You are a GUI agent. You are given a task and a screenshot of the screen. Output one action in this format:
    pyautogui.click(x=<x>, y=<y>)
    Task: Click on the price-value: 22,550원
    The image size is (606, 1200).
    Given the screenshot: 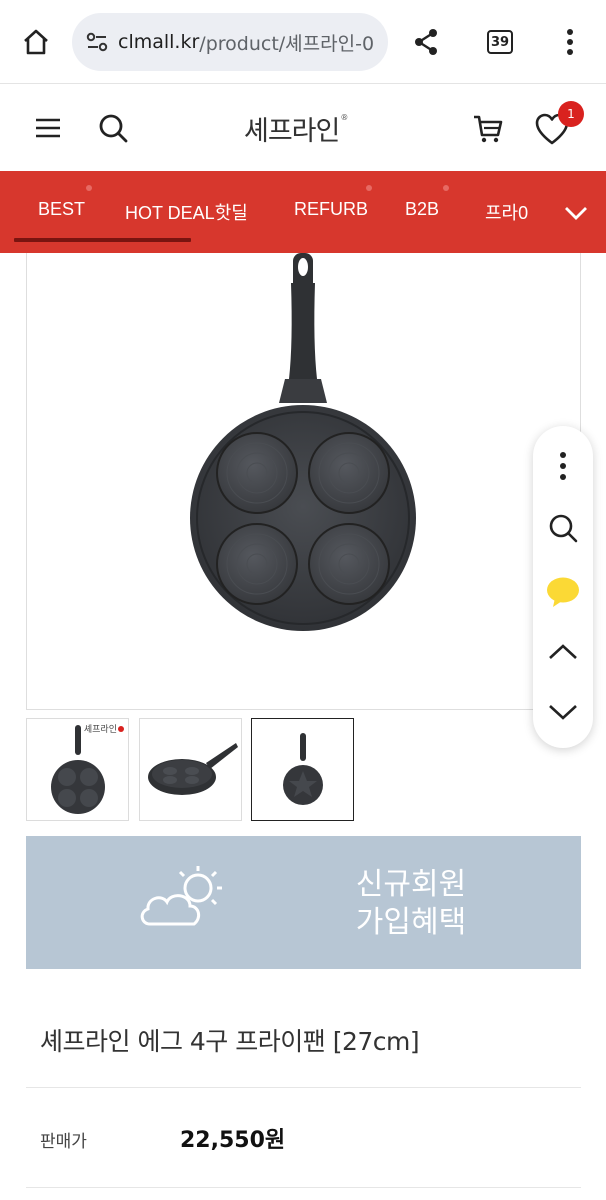 What is the action you would take?
    pyautogui.click(x=233, y=1140)
    